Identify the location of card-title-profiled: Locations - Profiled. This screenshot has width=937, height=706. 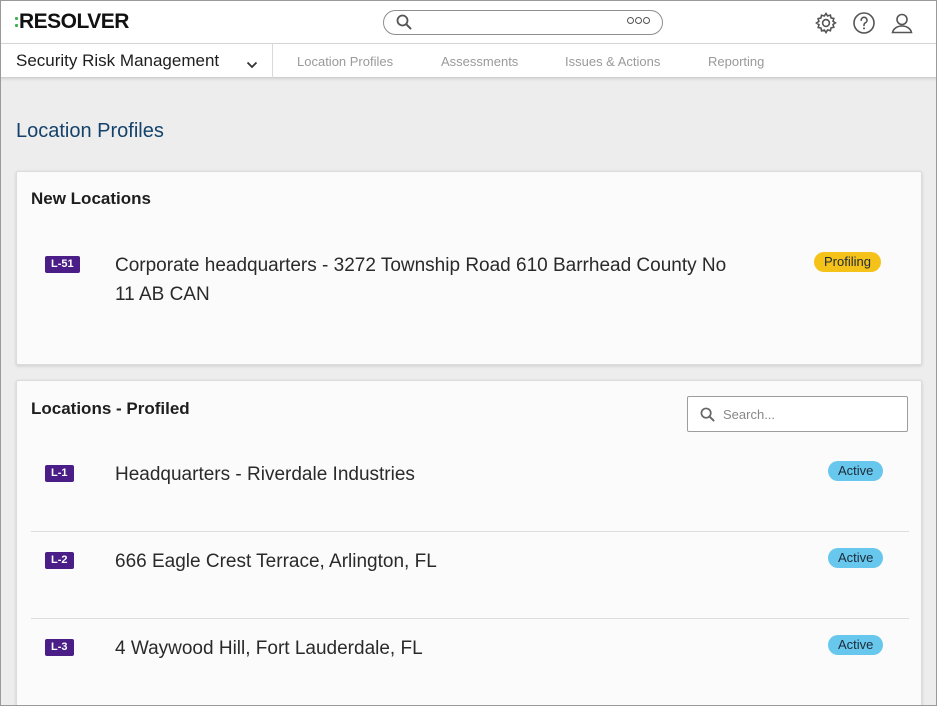
(110, 408).